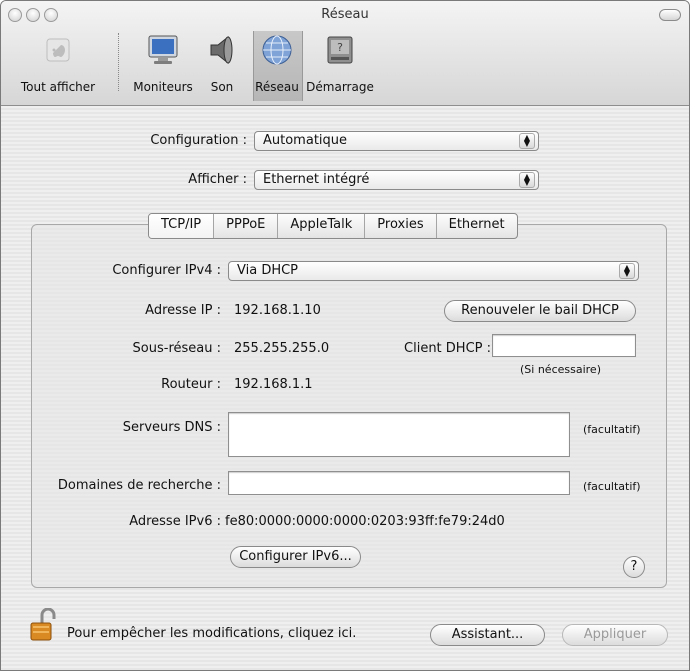 This screenshot has height=671, width=690. What do you see at coordinates (222, 87) in the screenshot?
I see `sound-label: Son` at bounding box center [222, 87].